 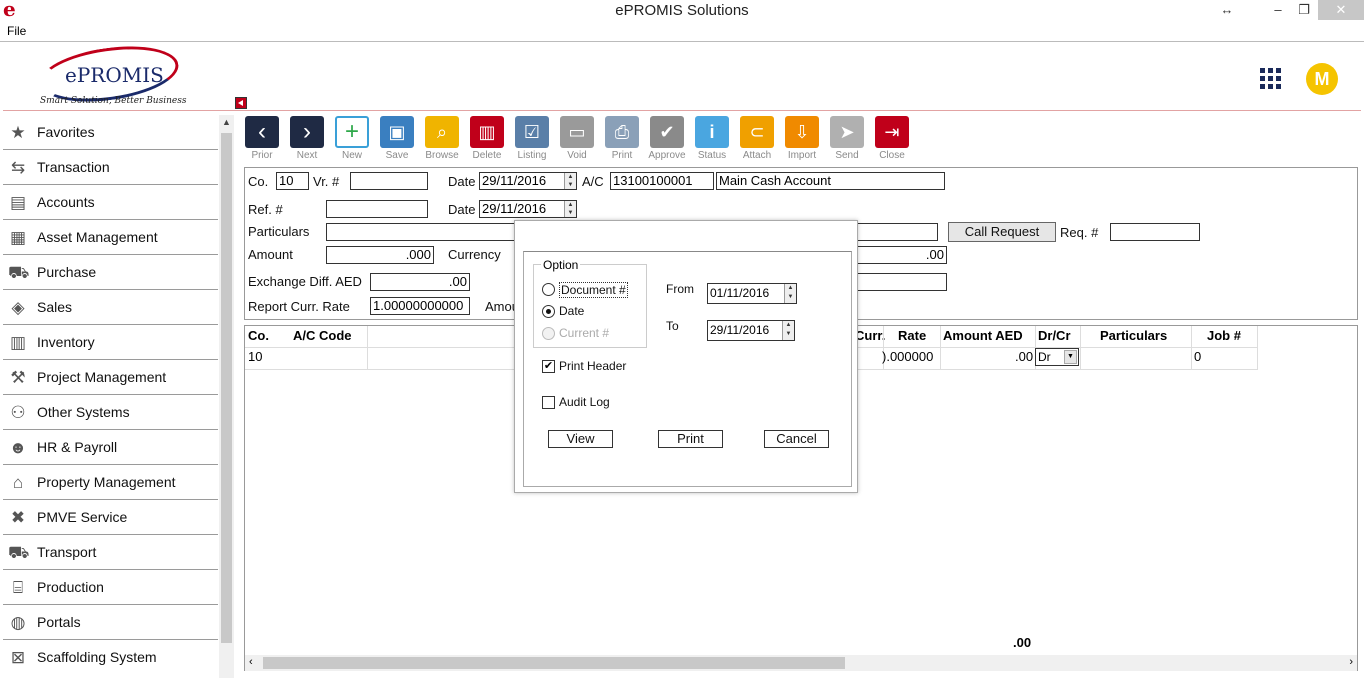 I want to click on col-particulars-header: Particulars, so click(x=1134, y=335).